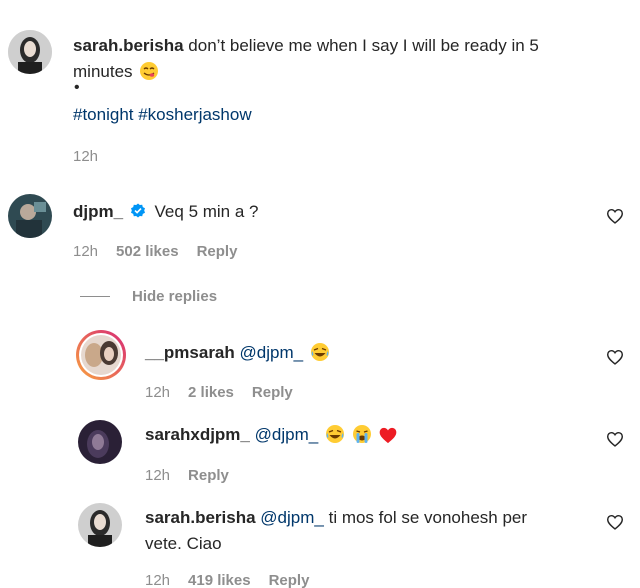 This screenshot has width=640, height=588. I want to click on caption-hashtags: #tonight #kosherjashow, so click(162, 115).